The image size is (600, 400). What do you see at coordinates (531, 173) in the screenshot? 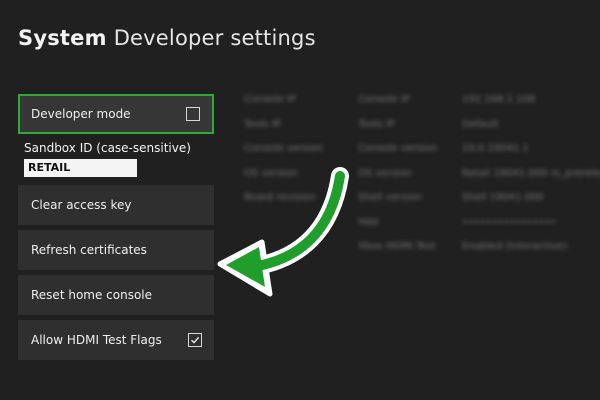
I see `info-value: Retail 19041.000 rs_prerelease` at bounding box center [531, 173].